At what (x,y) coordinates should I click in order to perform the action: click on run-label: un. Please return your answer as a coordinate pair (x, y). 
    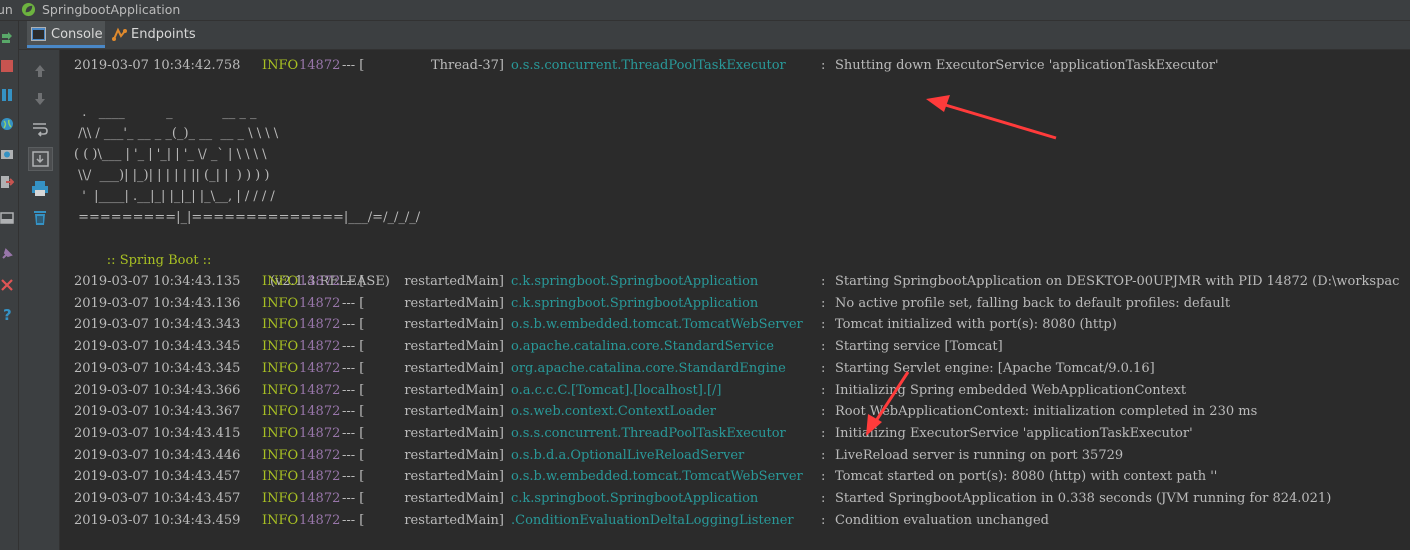
    Looking at the image, I should click on (6, 9).